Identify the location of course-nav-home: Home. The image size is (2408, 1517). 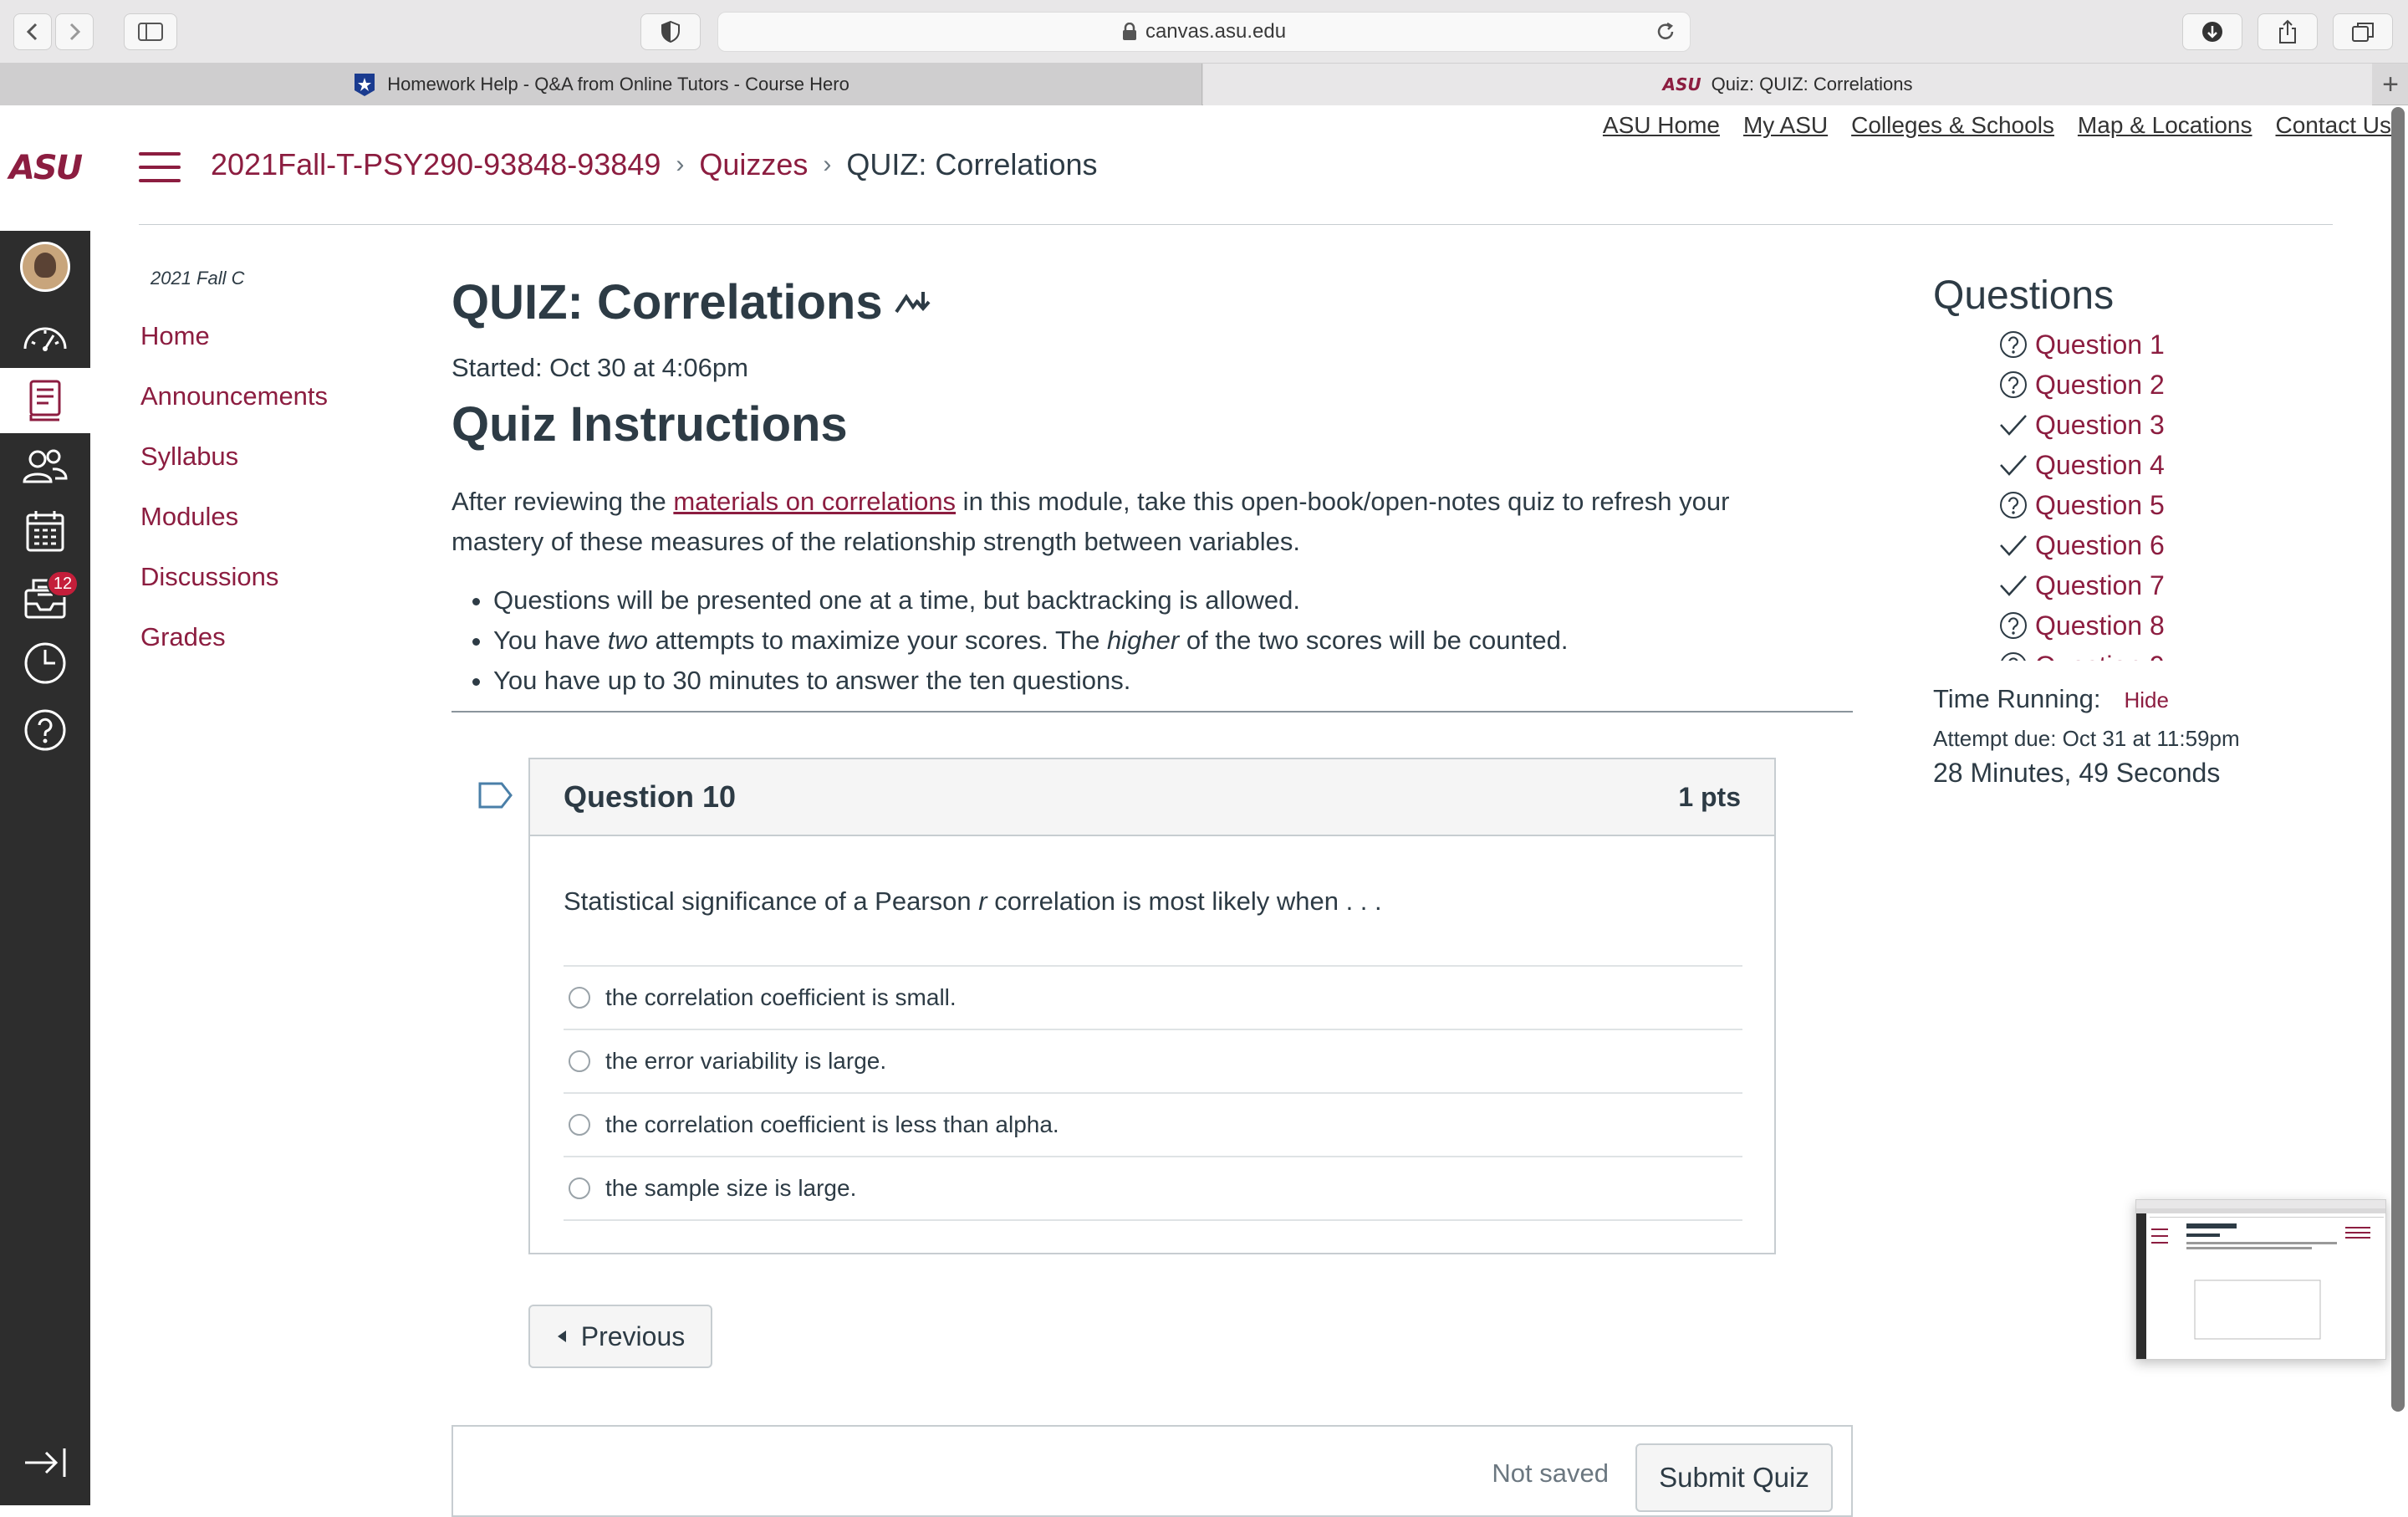
(234, 336).